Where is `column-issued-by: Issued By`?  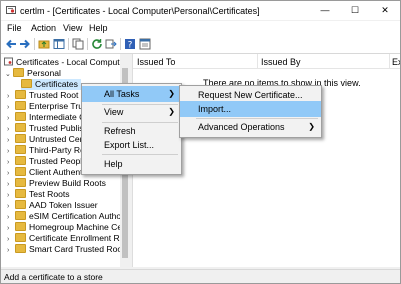 column-issued-by: Issued By is located at coordinates (281, 62).